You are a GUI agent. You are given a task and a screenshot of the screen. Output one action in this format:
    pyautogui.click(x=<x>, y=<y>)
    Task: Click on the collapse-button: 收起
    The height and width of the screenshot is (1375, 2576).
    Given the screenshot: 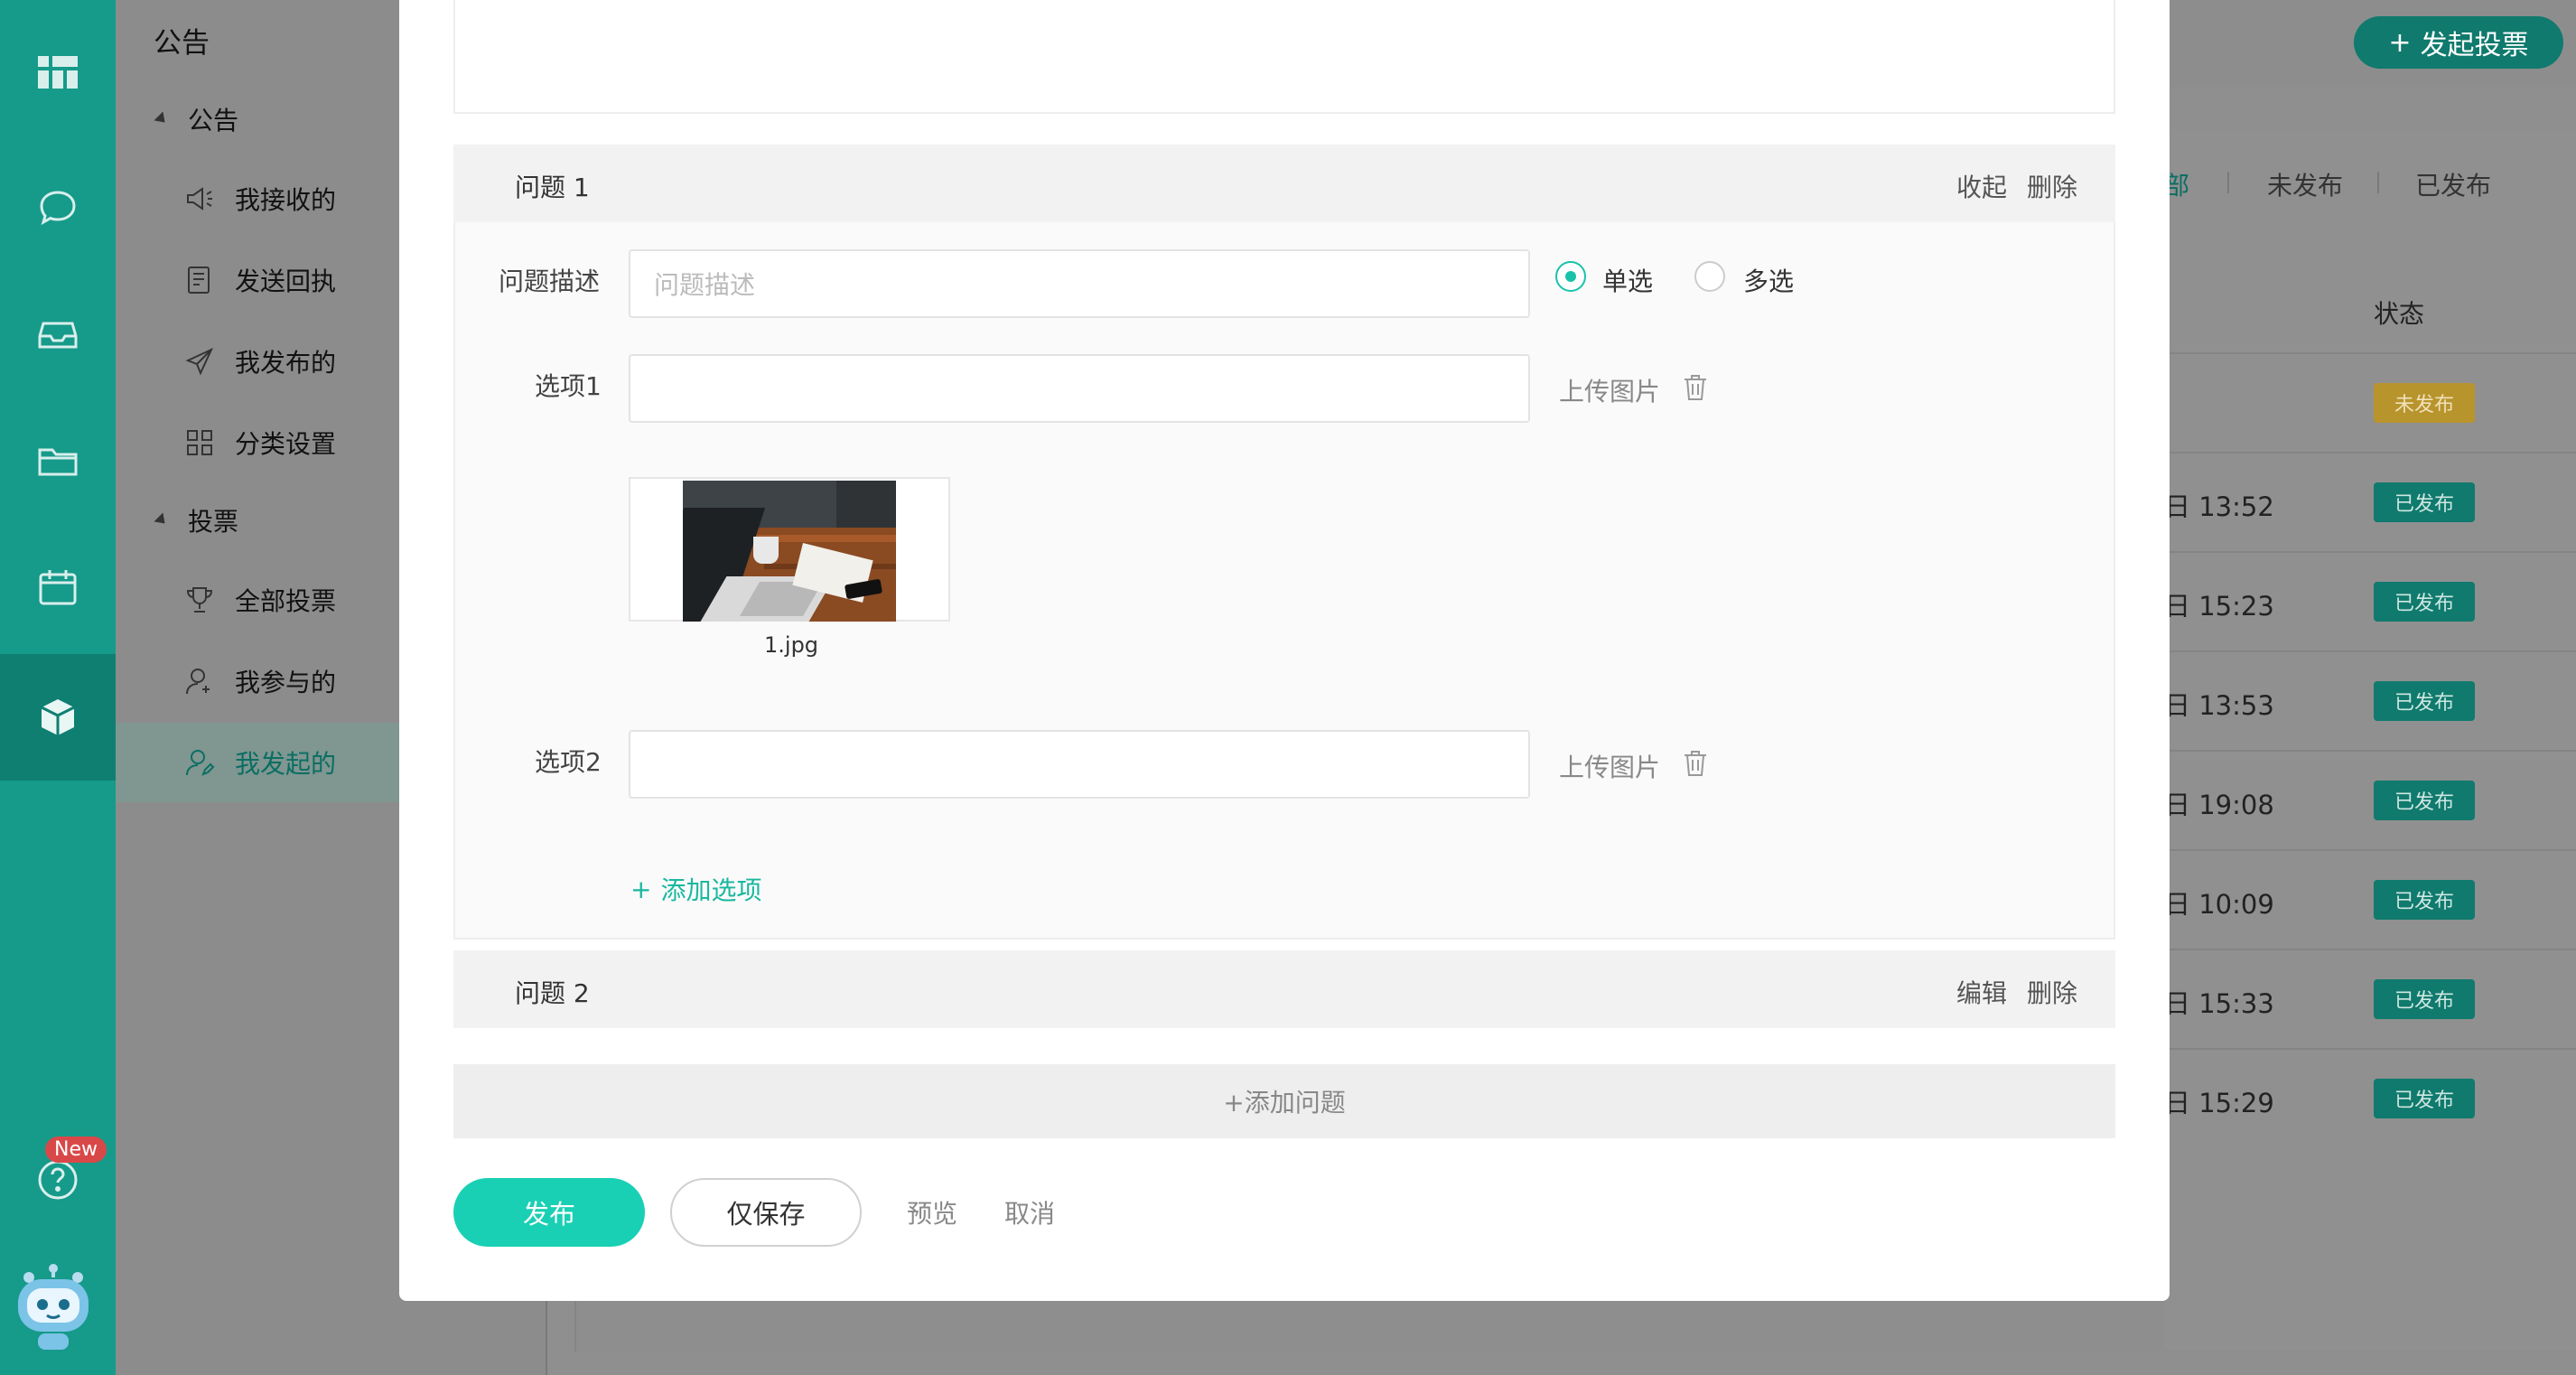 What is the action you would take?
    pyautogui.click(x=1981, y=186)
    